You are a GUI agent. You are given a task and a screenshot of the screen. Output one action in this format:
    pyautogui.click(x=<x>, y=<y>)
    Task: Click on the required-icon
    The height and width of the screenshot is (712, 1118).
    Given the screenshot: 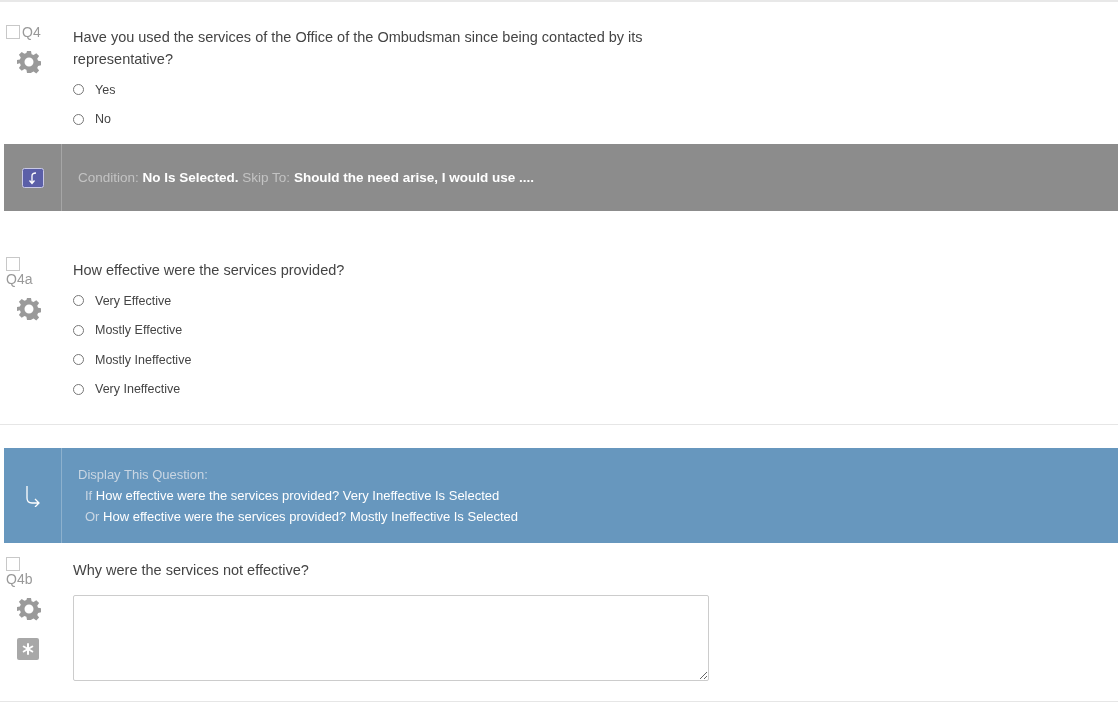 What is the action you would take?
    pyautogui.click(x=28, y=649)
    